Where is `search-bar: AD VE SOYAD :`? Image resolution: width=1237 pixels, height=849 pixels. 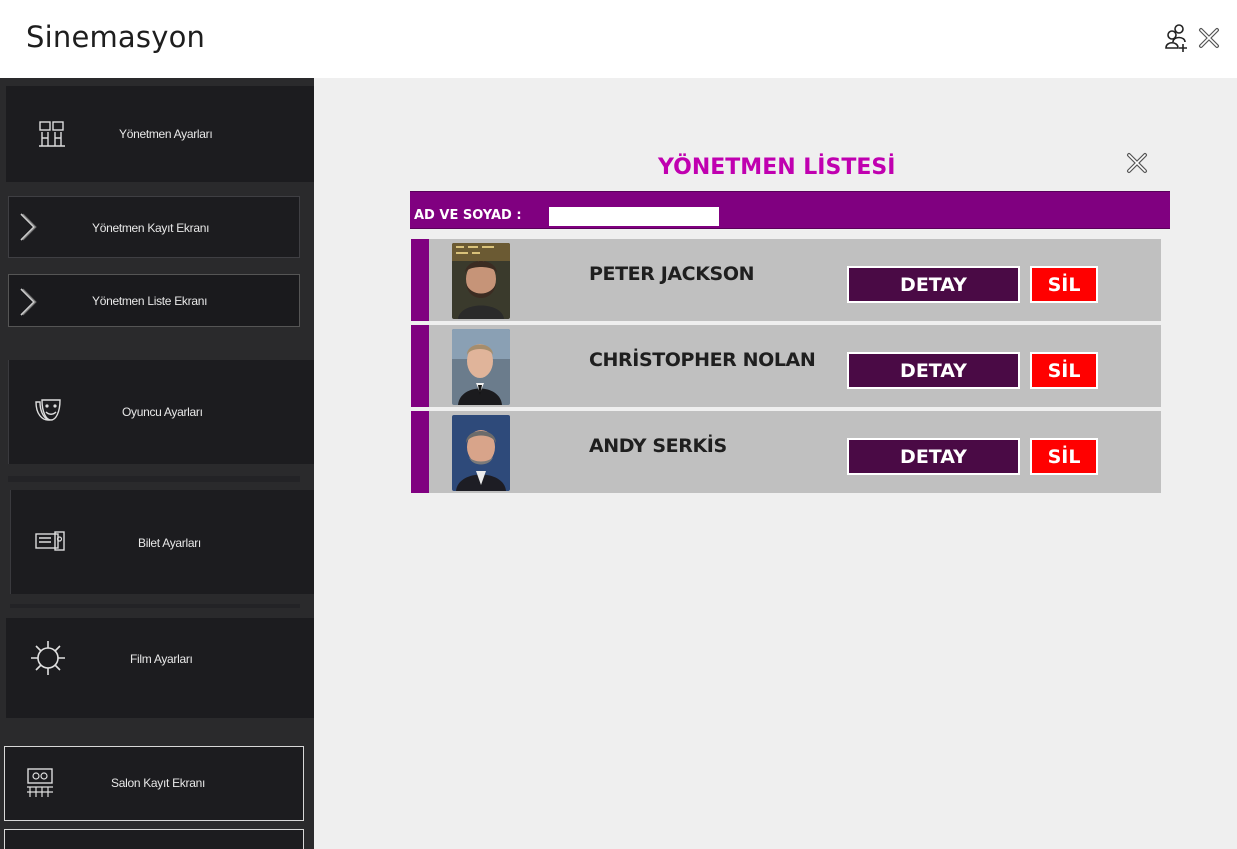 search-bar: AD VE SOYAD : is located at coordinates (790, 210).